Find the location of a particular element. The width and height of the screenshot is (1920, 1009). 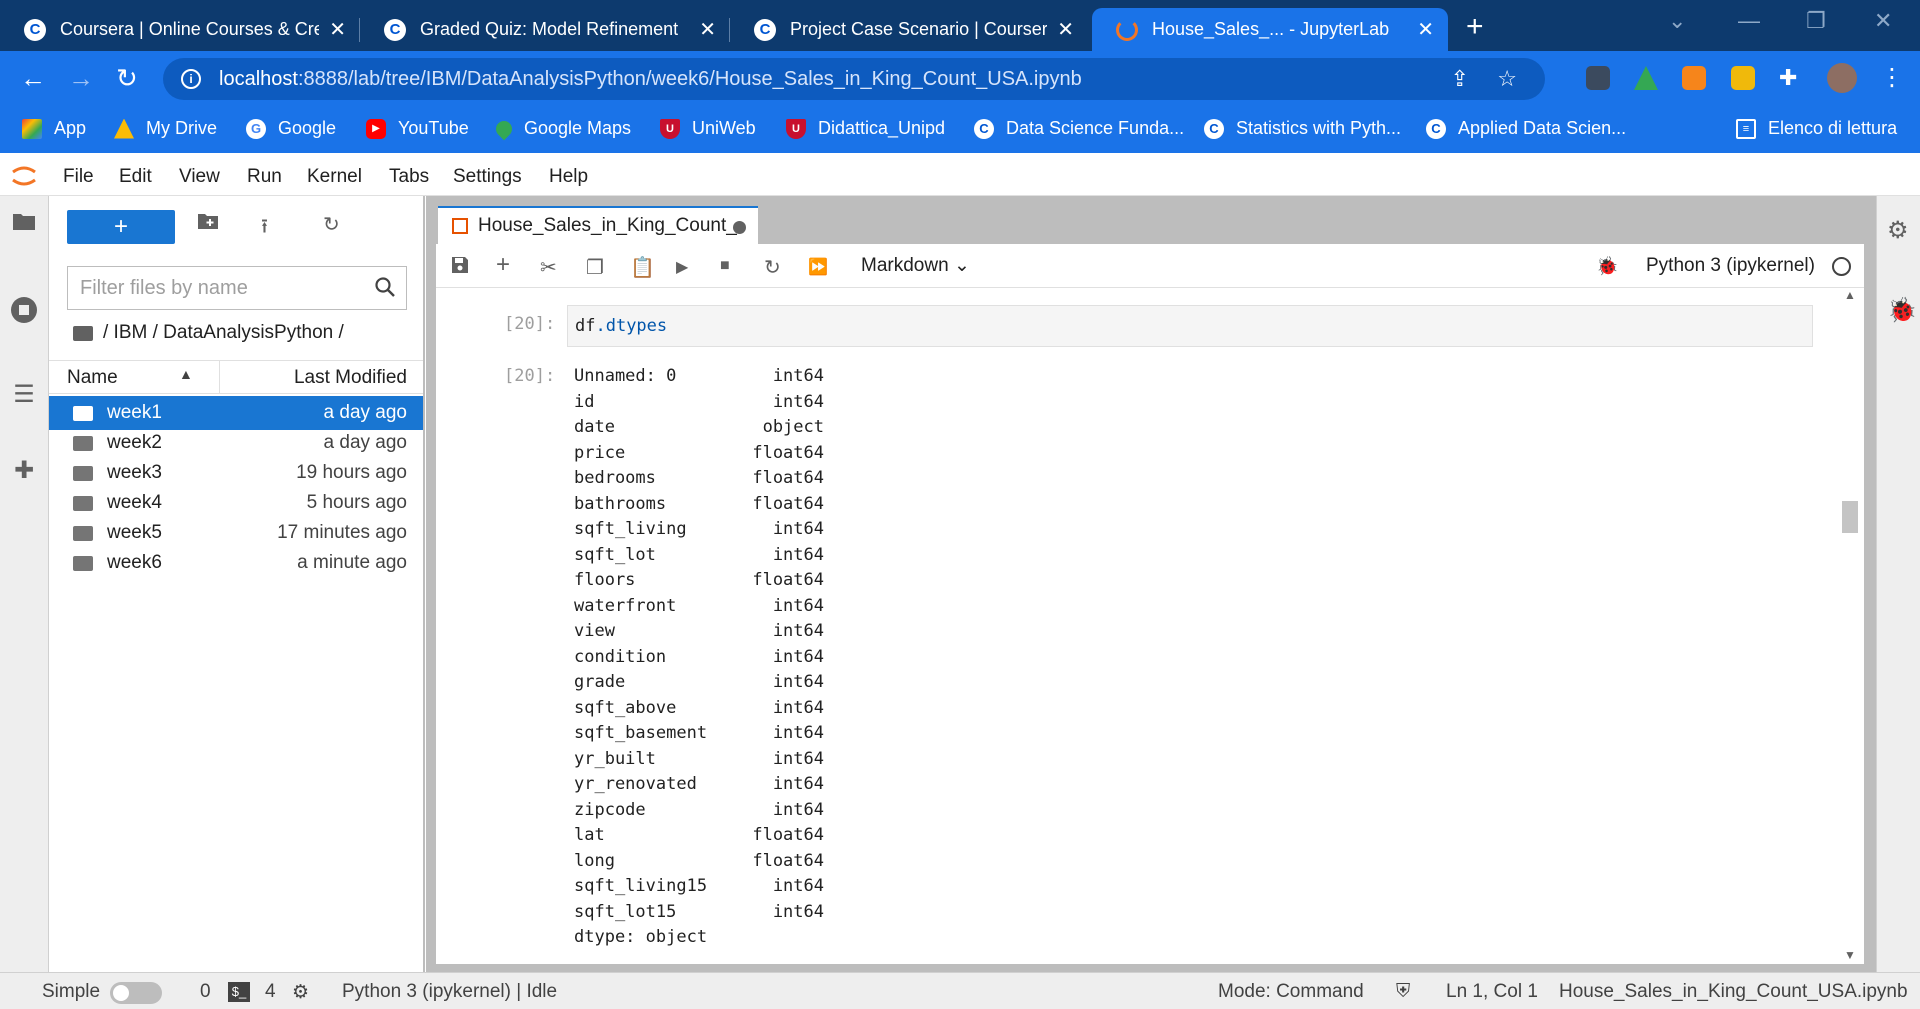

metamask-icon is located at coordinates (1694, 78).